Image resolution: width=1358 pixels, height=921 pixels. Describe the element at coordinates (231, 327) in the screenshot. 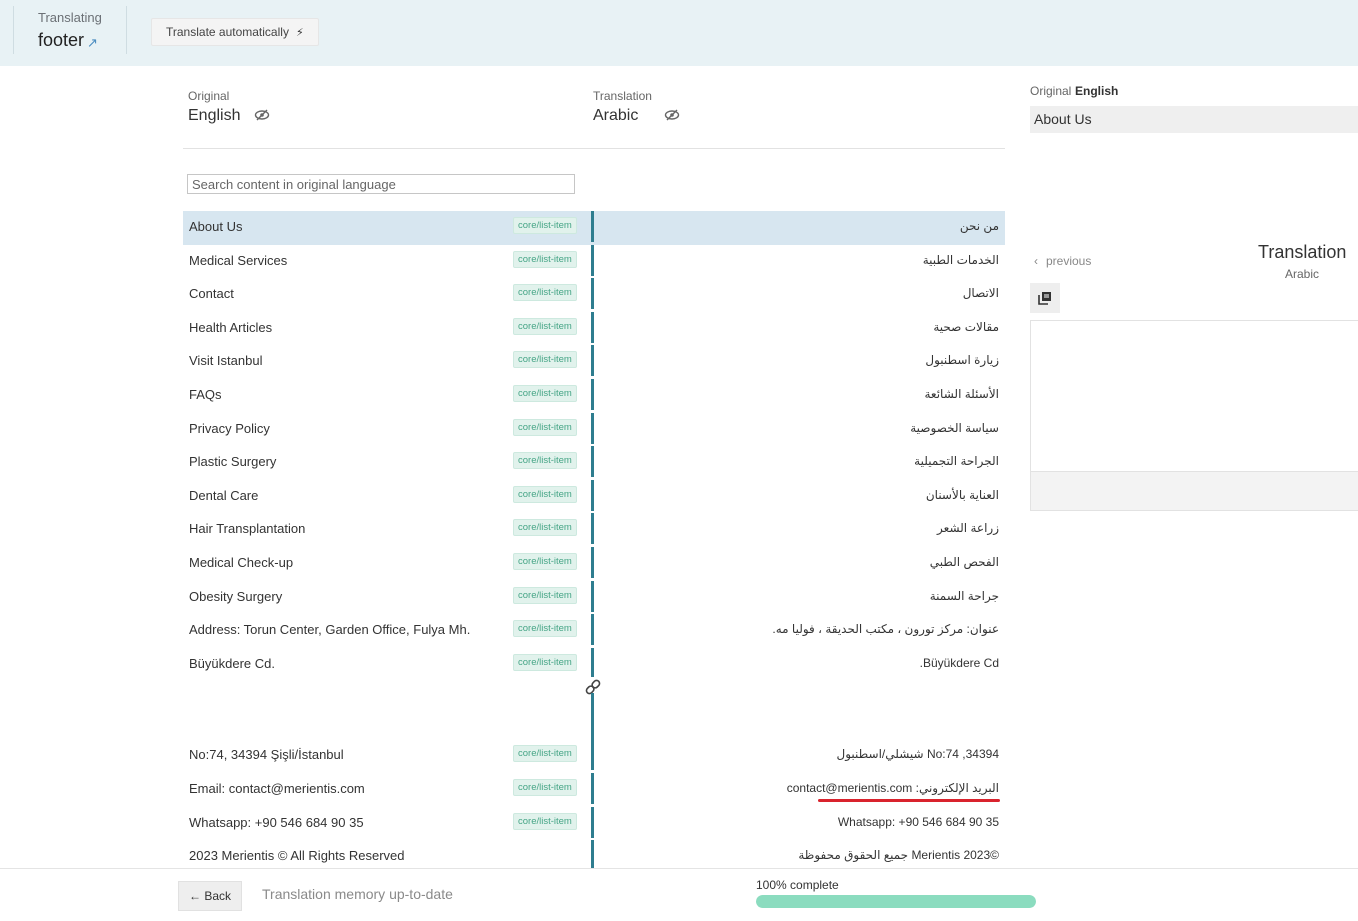

I see `original-text: Health Articles` at that location.